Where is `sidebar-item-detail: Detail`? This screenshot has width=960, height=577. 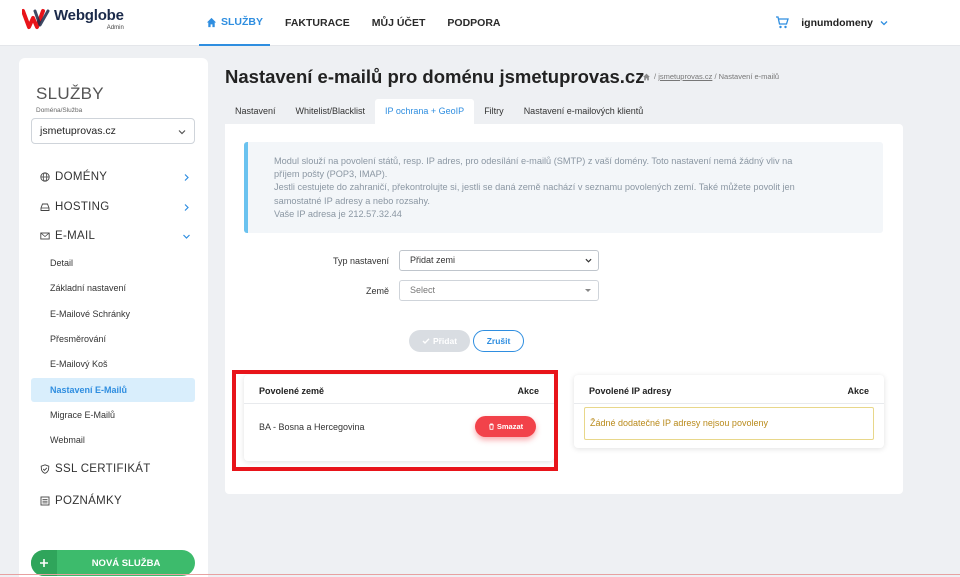 sidebar-item-detail: Detail is located at coordinates (113, 263).